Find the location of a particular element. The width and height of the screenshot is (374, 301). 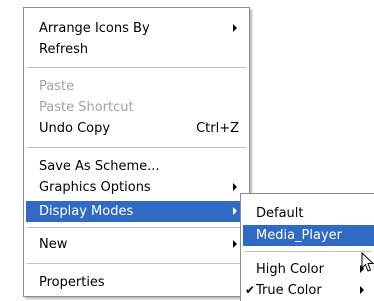

menu-item-label: Default is located at coordinates (280, 213).